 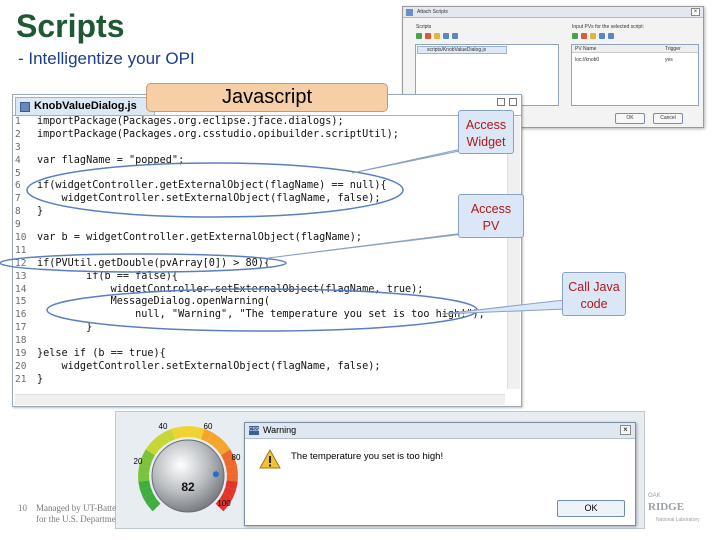 I want to click on call-java-line1: Call Java, so click(x=594, y=287).